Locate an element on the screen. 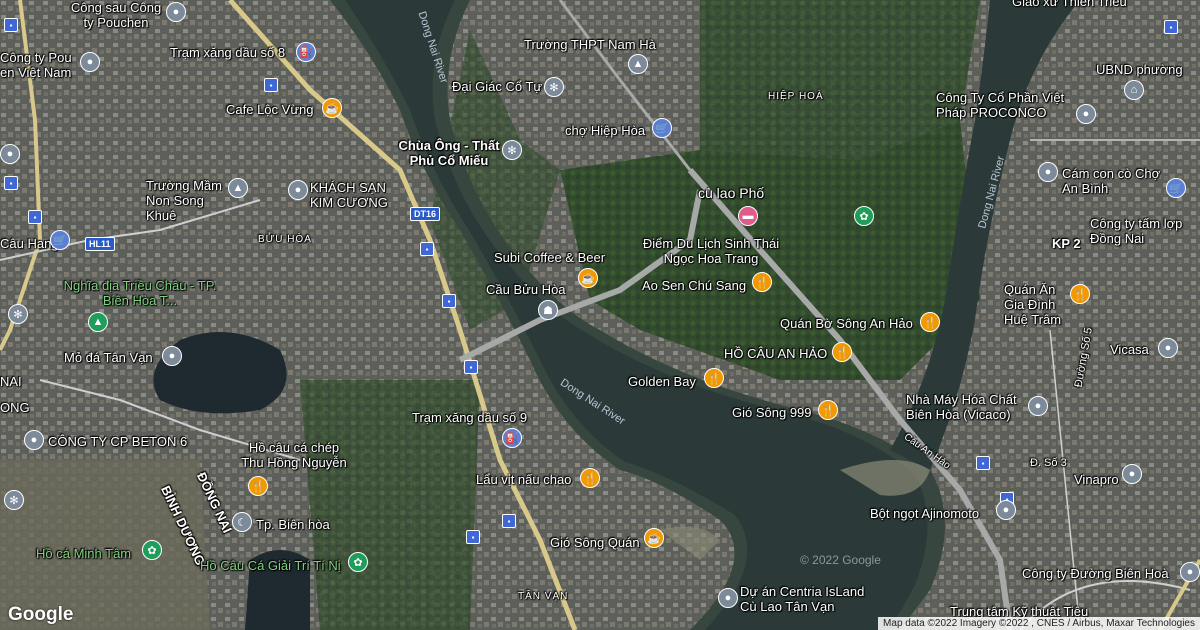 The image size is (1200, 630). place-label: Công ty Đường Biên Hoà is located at coordinates (1095, 573).